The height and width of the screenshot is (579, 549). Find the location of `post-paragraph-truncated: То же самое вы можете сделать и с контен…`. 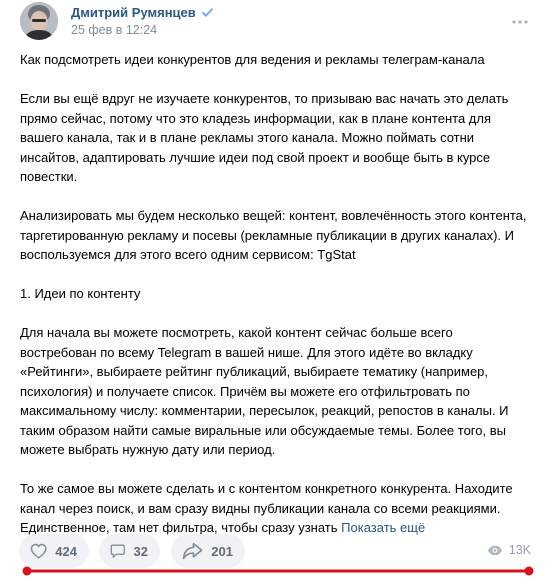

post-paragraph-truncated: То же самое вы можете сделать и с контен… is located at coordinates (266, 508).